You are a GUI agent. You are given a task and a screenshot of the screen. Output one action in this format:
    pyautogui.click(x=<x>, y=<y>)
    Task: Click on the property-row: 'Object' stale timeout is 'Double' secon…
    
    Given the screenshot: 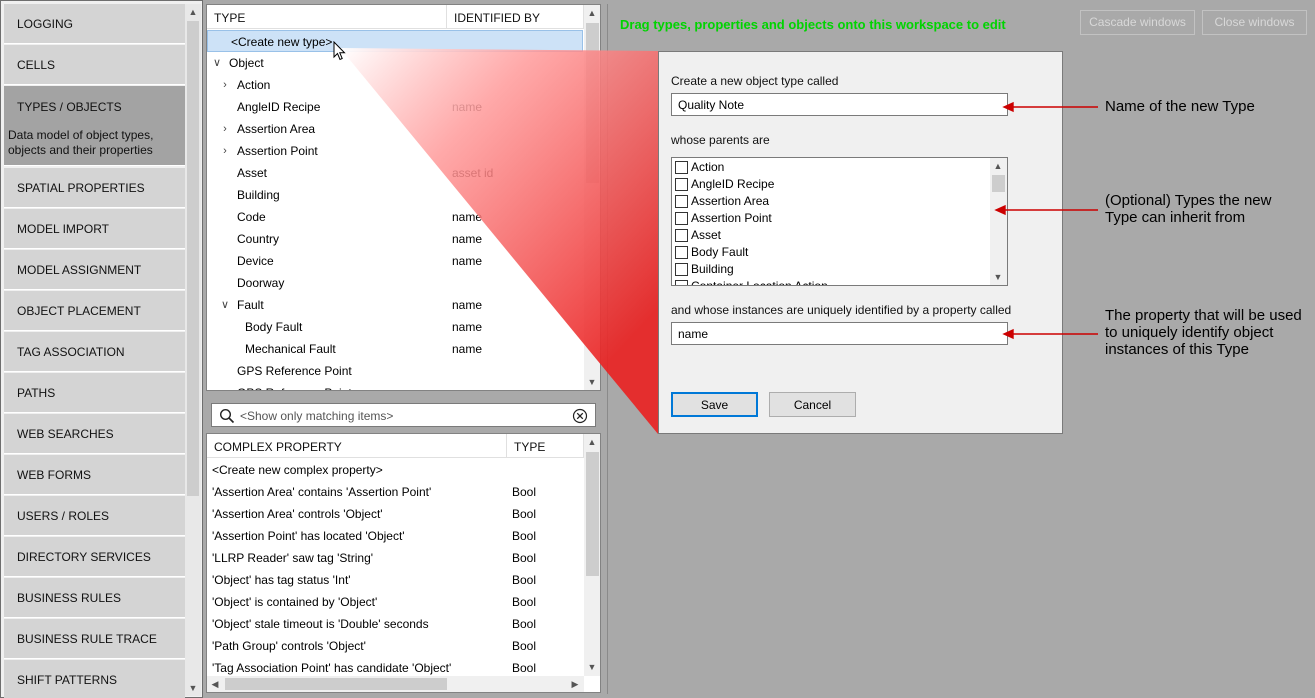 What is the action you would take?
    pyautogui.click(x=395, y=624)
    